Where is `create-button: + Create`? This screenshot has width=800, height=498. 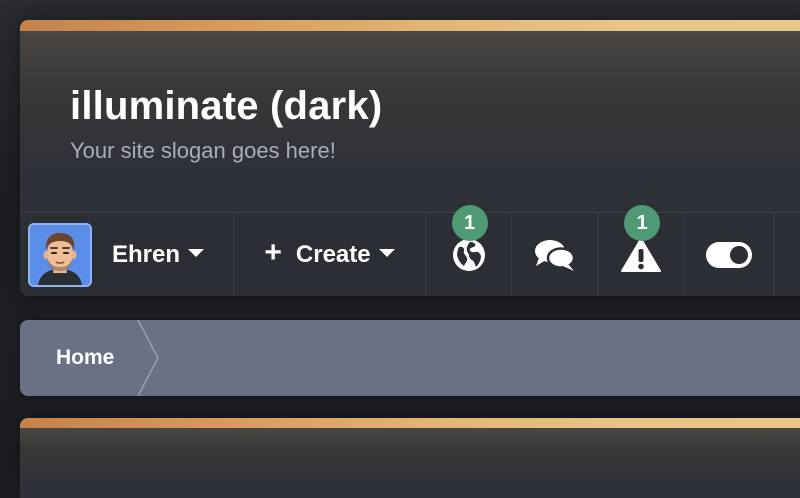 create-button: + Create is located at coordinates (330, 254).